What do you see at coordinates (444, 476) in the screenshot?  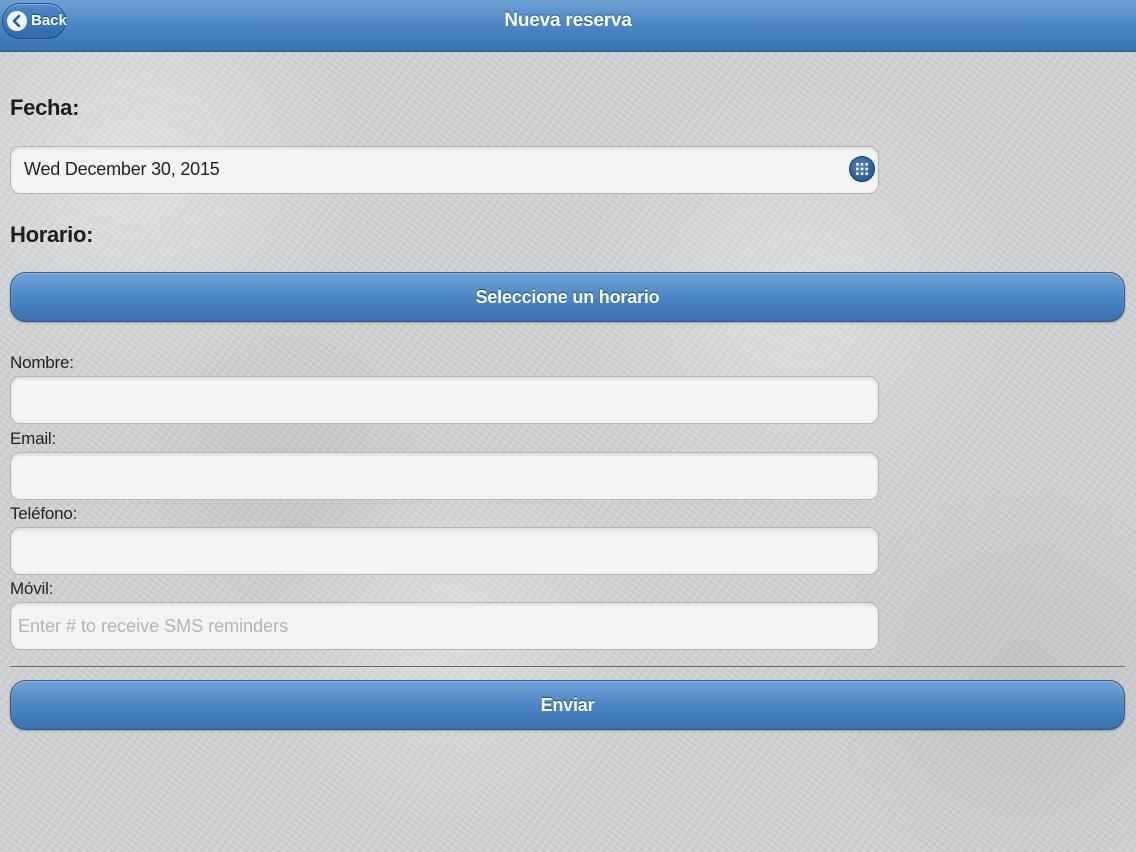 I see `email-field` at bounding box center [444, 476].